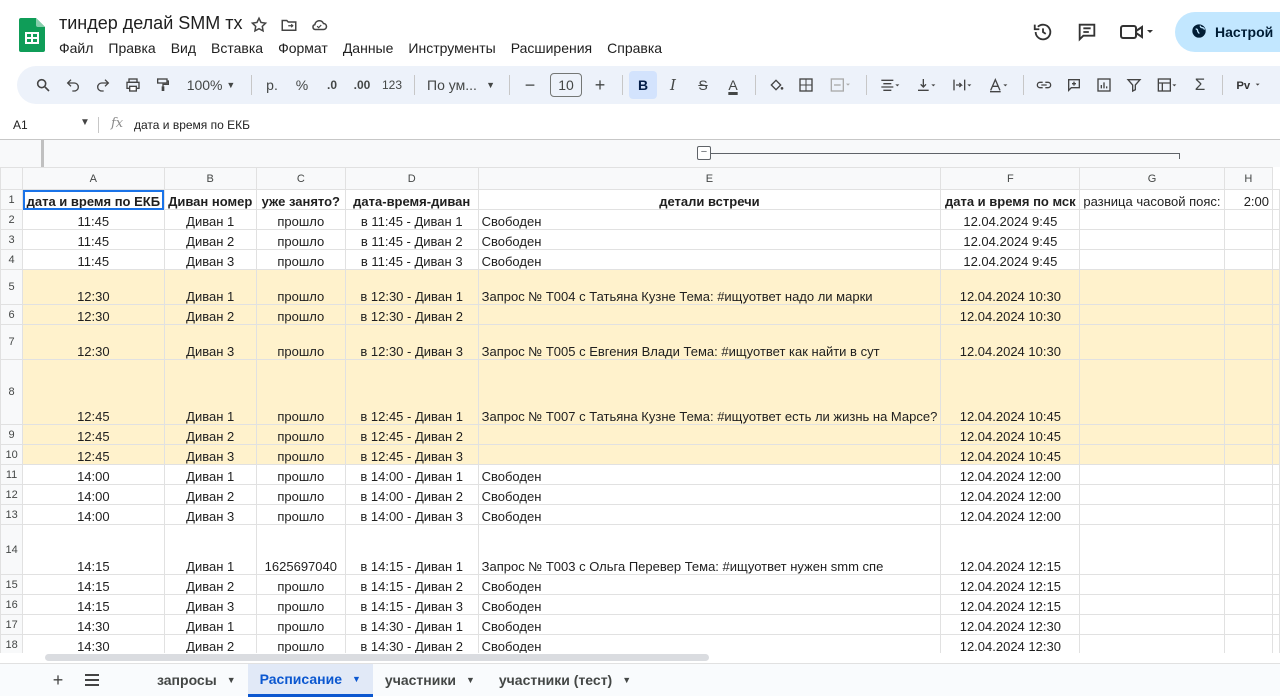  What do you see at coordinates (1167, 85) in the screenshot?
I see `filter-views-icon` at bounding box center [1167, 85].